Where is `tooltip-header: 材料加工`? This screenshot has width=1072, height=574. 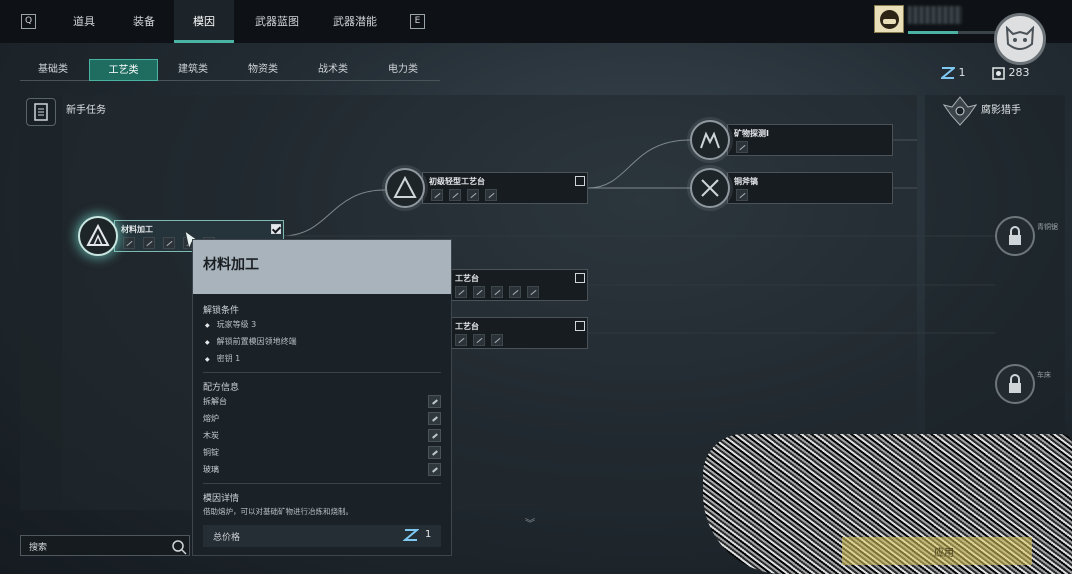 tooltip-header: 材料加工 is located at coordinates (322, 267).